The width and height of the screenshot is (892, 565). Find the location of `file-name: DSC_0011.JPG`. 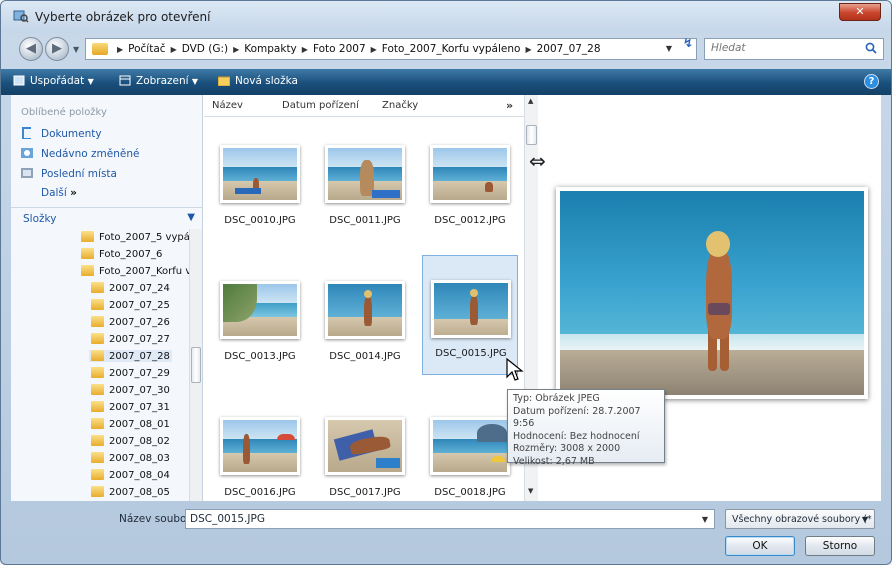

file-name: DSC_0011.JPG is located at coordinates (365, 220).